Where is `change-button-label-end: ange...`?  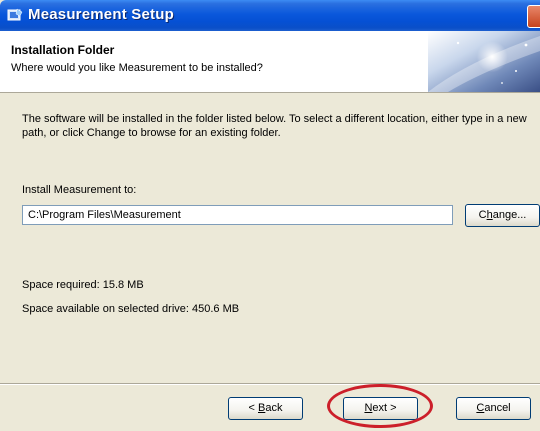
change-button-label-end: ange... is located at coordinates (509, 215).